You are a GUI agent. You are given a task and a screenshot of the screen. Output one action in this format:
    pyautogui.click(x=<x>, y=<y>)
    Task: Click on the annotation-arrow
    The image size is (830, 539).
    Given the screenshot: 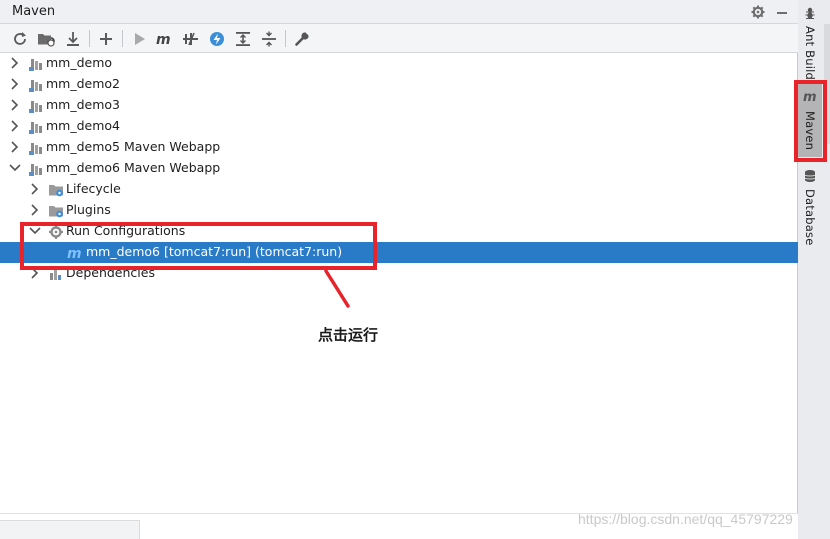 What is the action you would take?
    pyautogui.click(x=337, y=288)
    